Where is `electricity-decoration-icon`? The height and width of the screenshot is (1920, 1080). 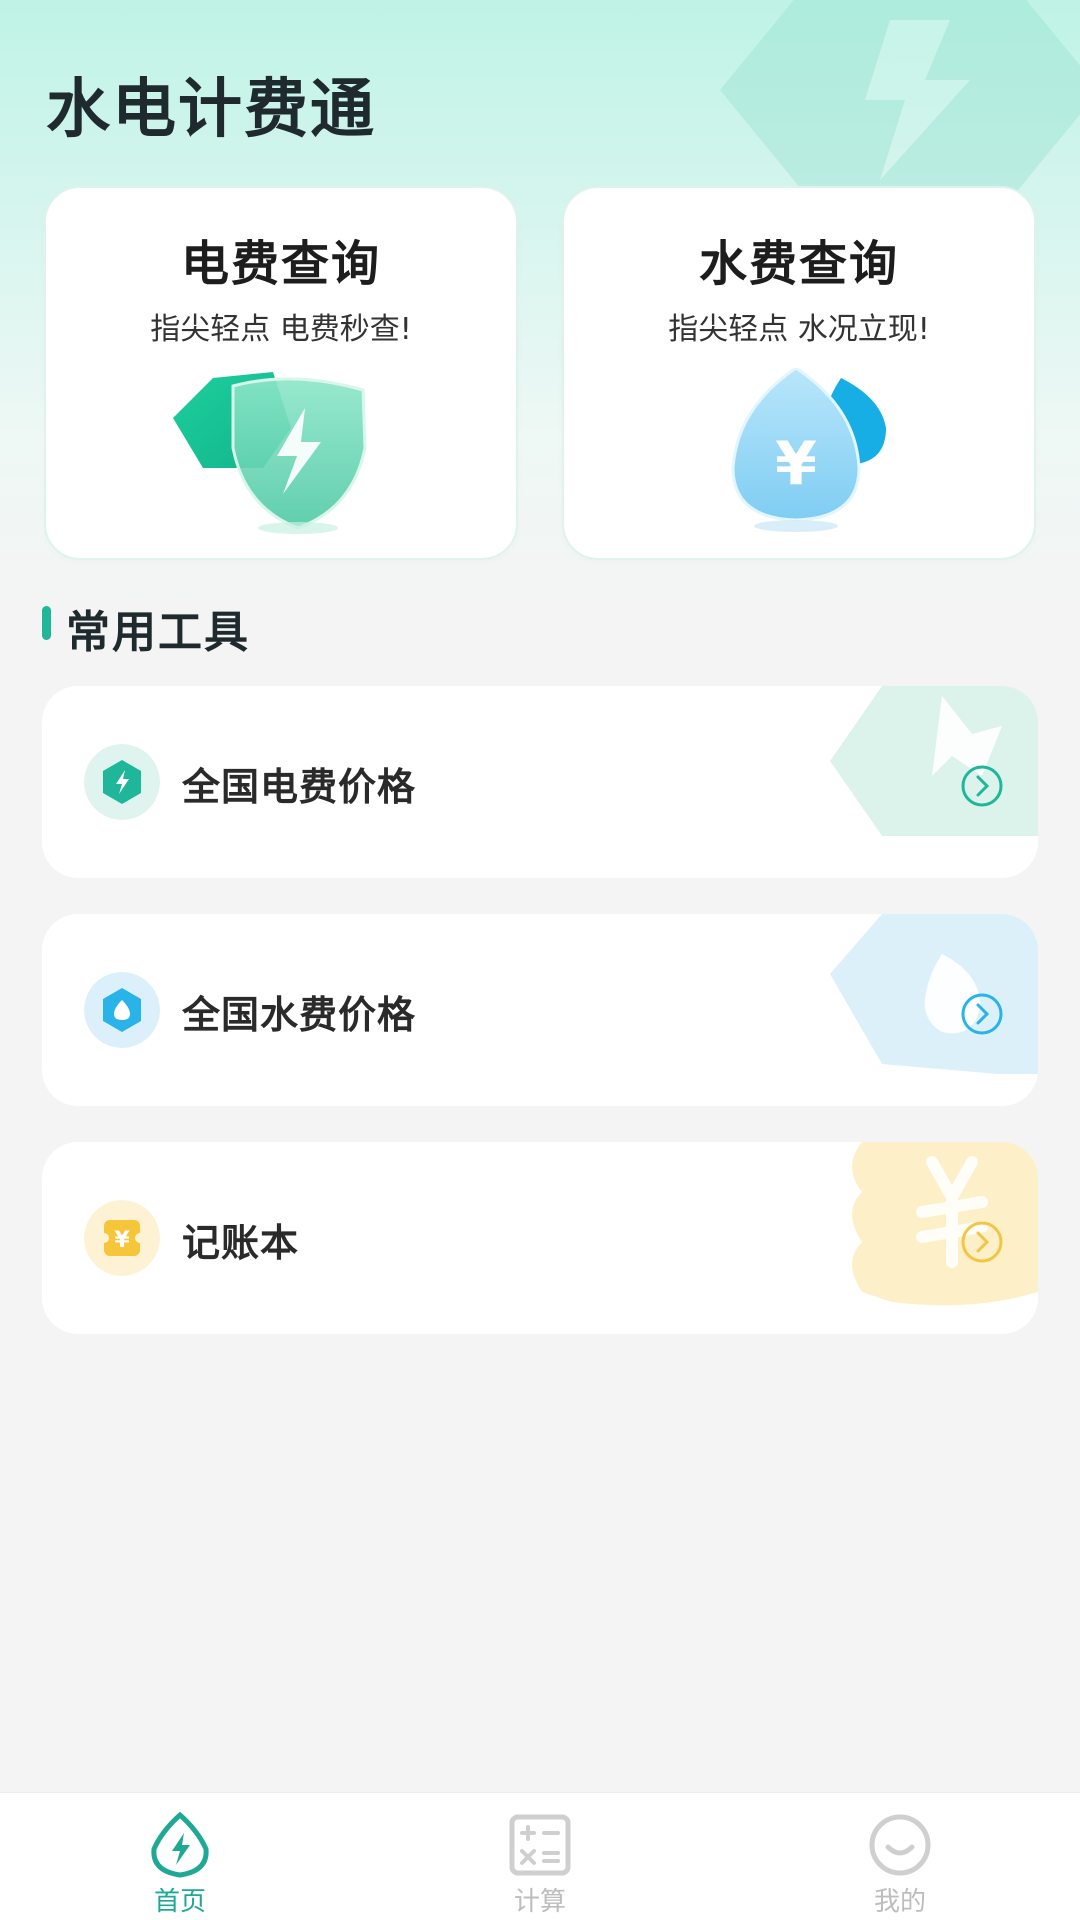 electricity-decoration-icon is located at coordinates (934, 761).